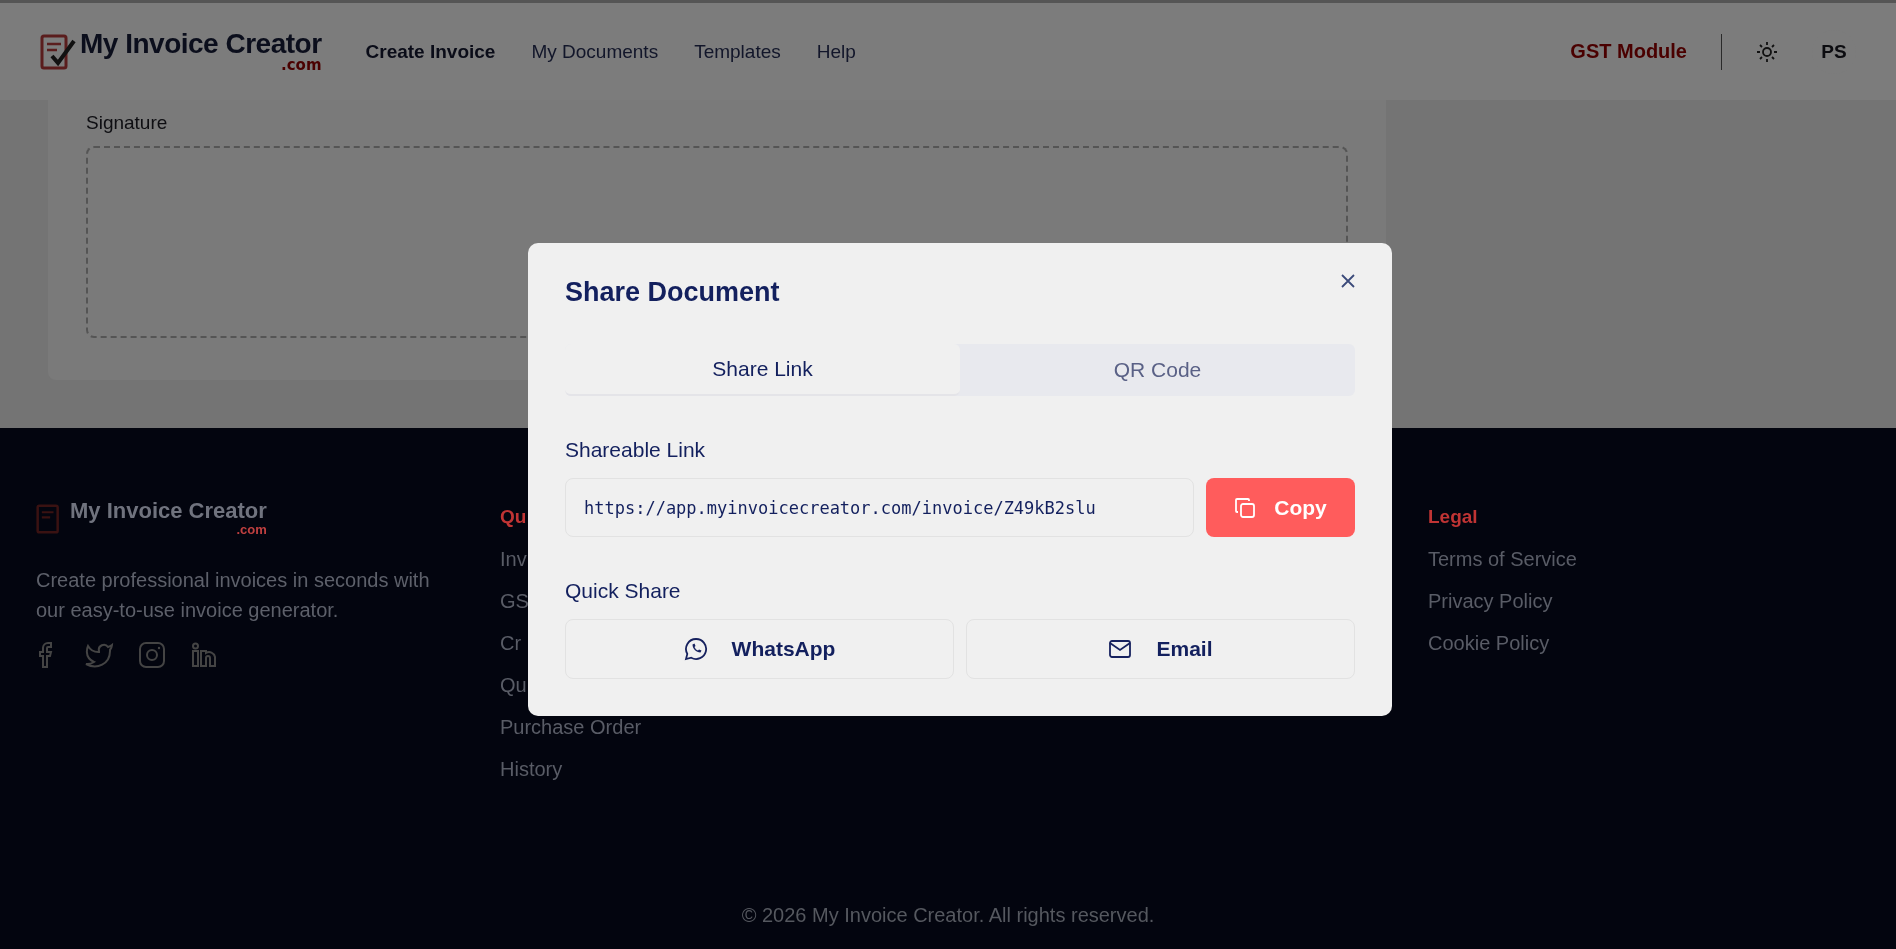  What do you see at coordinates (204, 655) in the screenshot?
I see `linkedin-icon` at bounding box center [204, 655].